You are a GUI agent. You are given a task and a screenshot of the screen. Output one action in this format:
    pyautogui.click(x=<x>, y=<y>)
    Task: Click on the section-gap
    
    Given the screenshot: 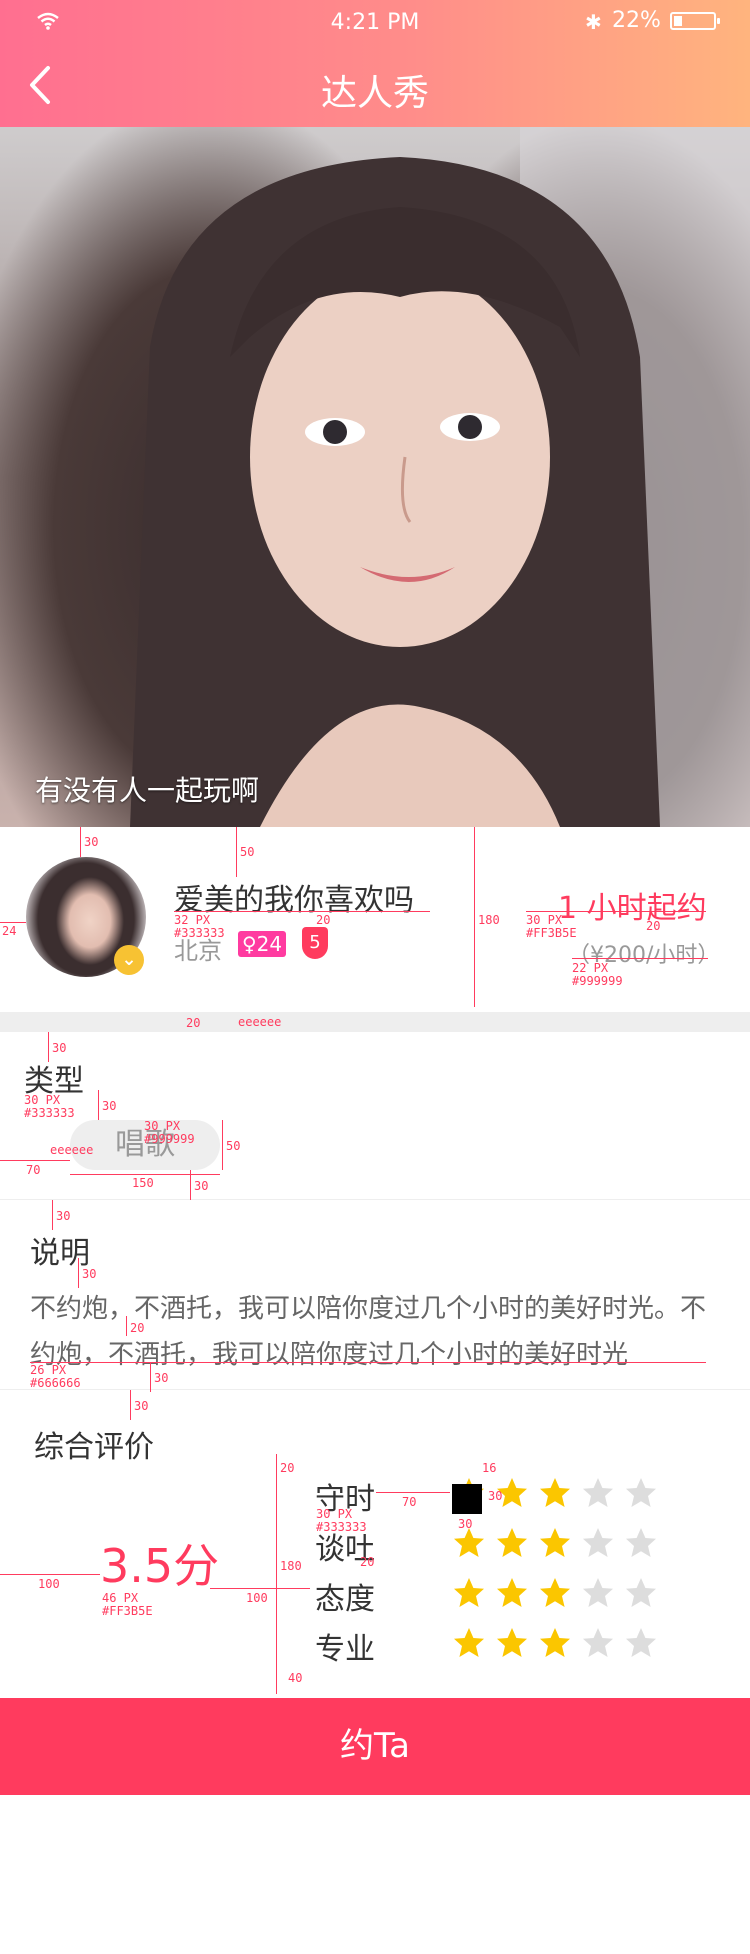 What is the action you would take?
    pyautogui.click(x=375, y=1022)
    